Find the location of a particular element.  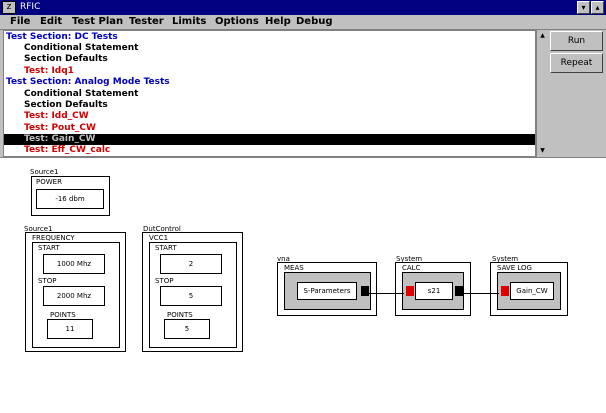

calc-block: CALC s21 is located at coordinates (433, 289).